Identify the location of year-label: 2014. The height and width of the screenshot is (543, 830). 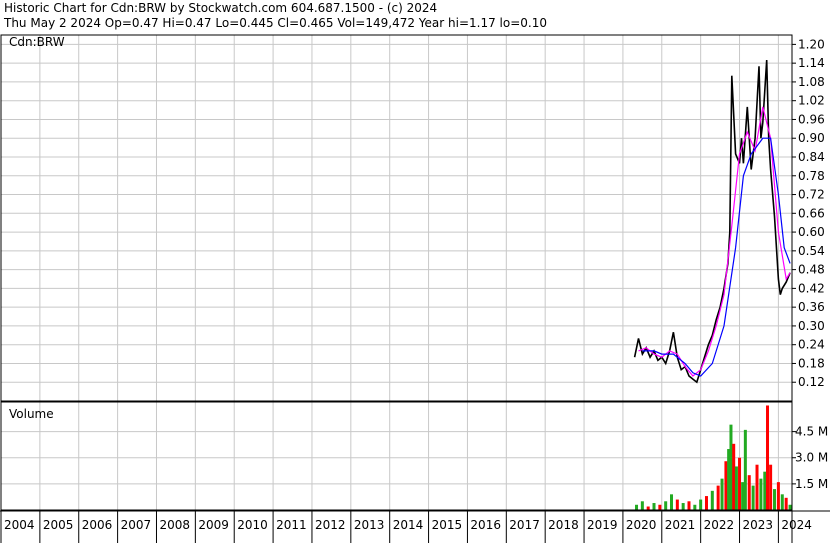
(408, 525).